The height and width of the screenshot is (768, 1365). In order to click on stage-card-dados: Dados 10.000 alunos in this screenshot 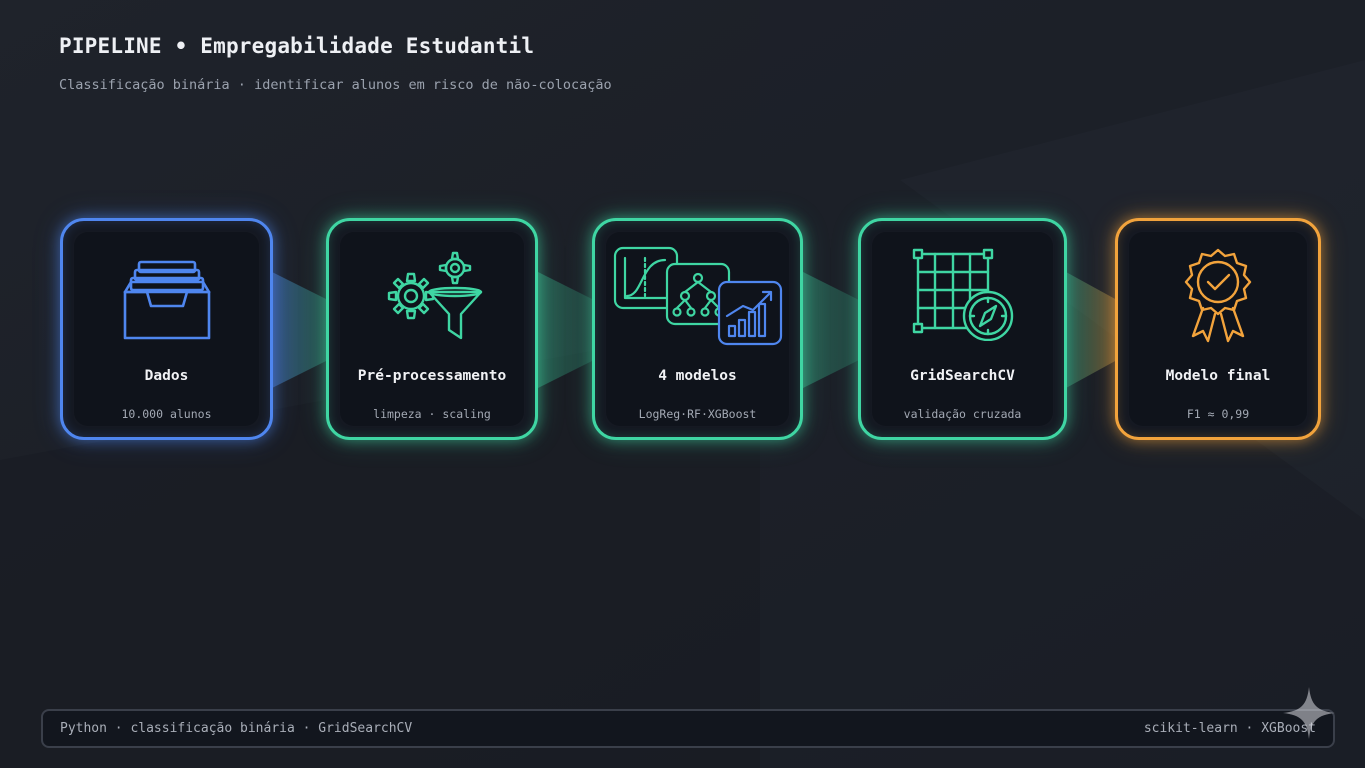, I will do `click(166, 329)`.